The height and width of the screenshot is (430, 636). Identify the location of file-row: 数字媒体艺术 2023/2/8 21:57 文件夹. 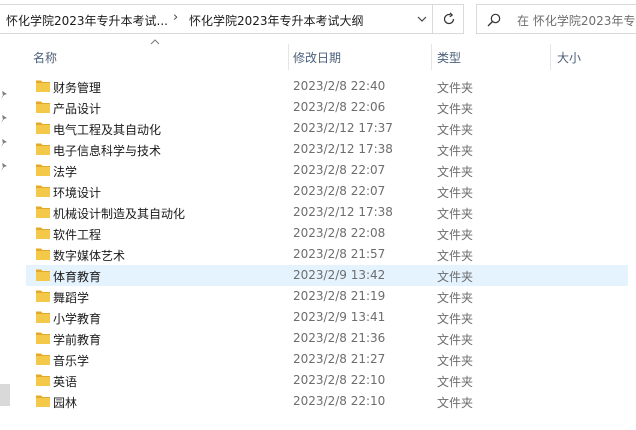
(327, 254).